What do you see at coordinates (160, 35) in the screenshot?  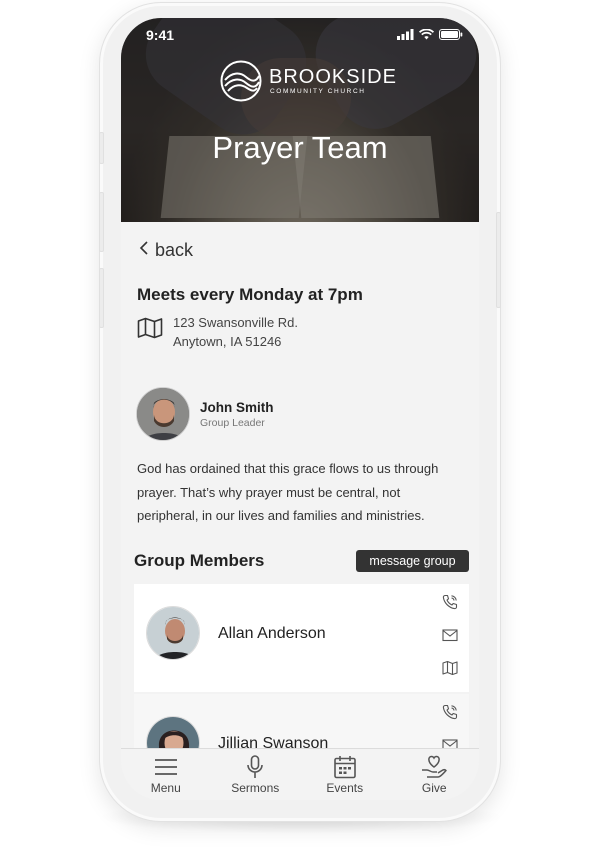 I see `status-time: 9:41` at bounding box center [160, 35].